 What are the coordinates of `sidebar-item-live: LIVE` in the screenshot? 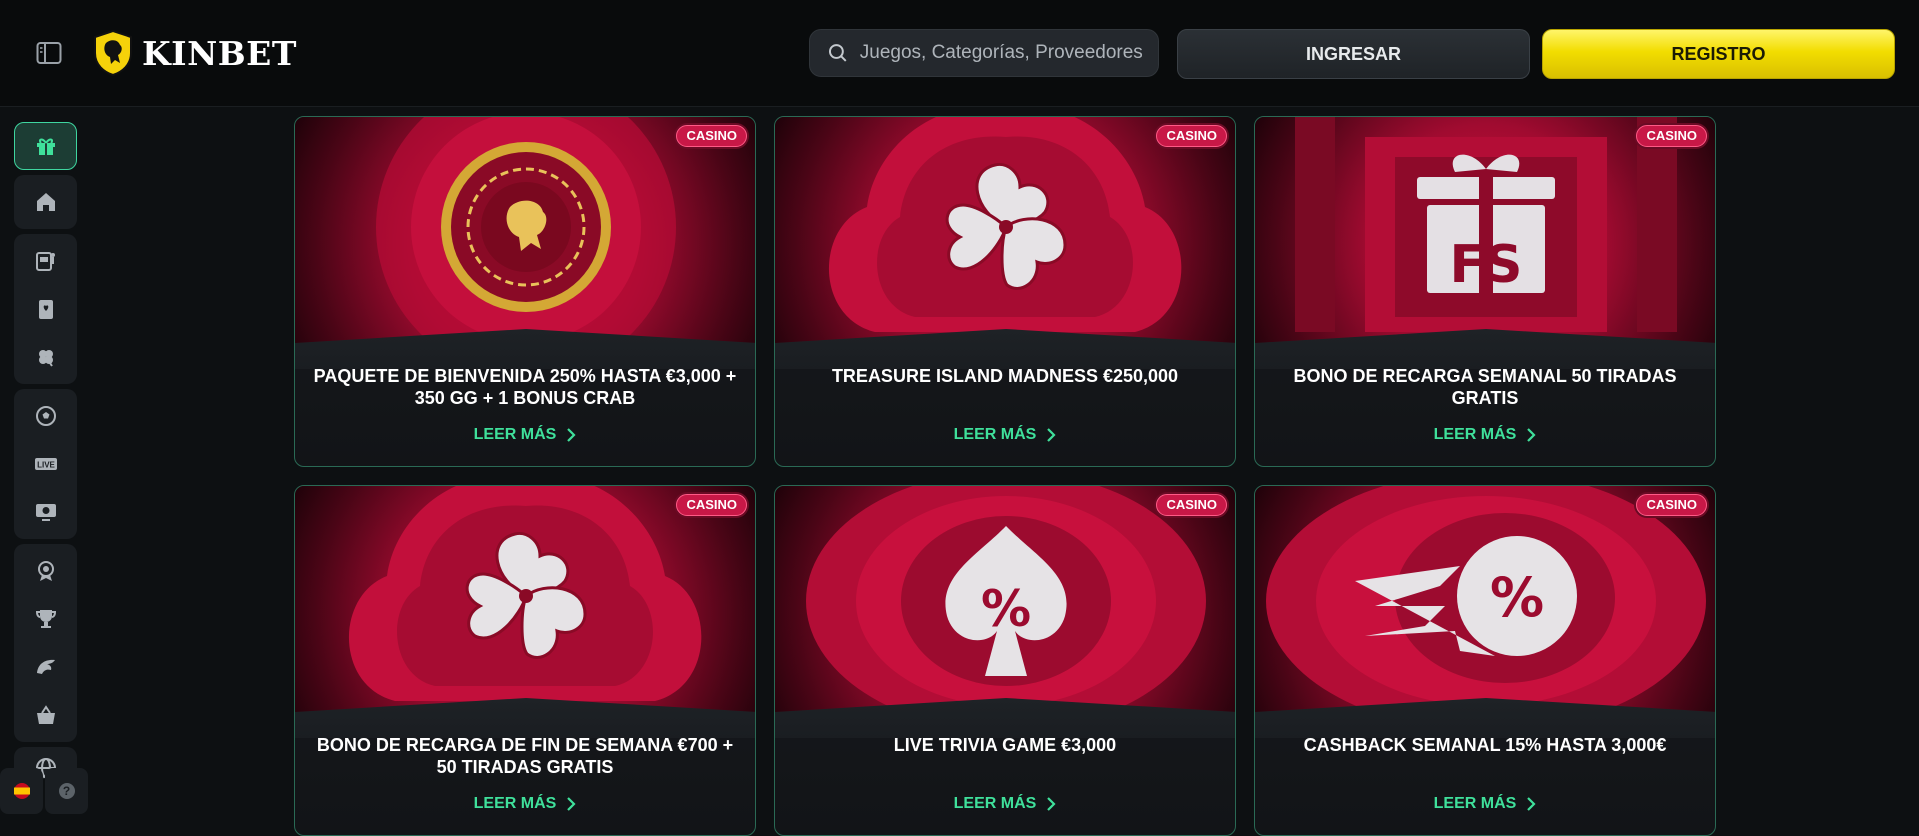 It's located at (45, 464).